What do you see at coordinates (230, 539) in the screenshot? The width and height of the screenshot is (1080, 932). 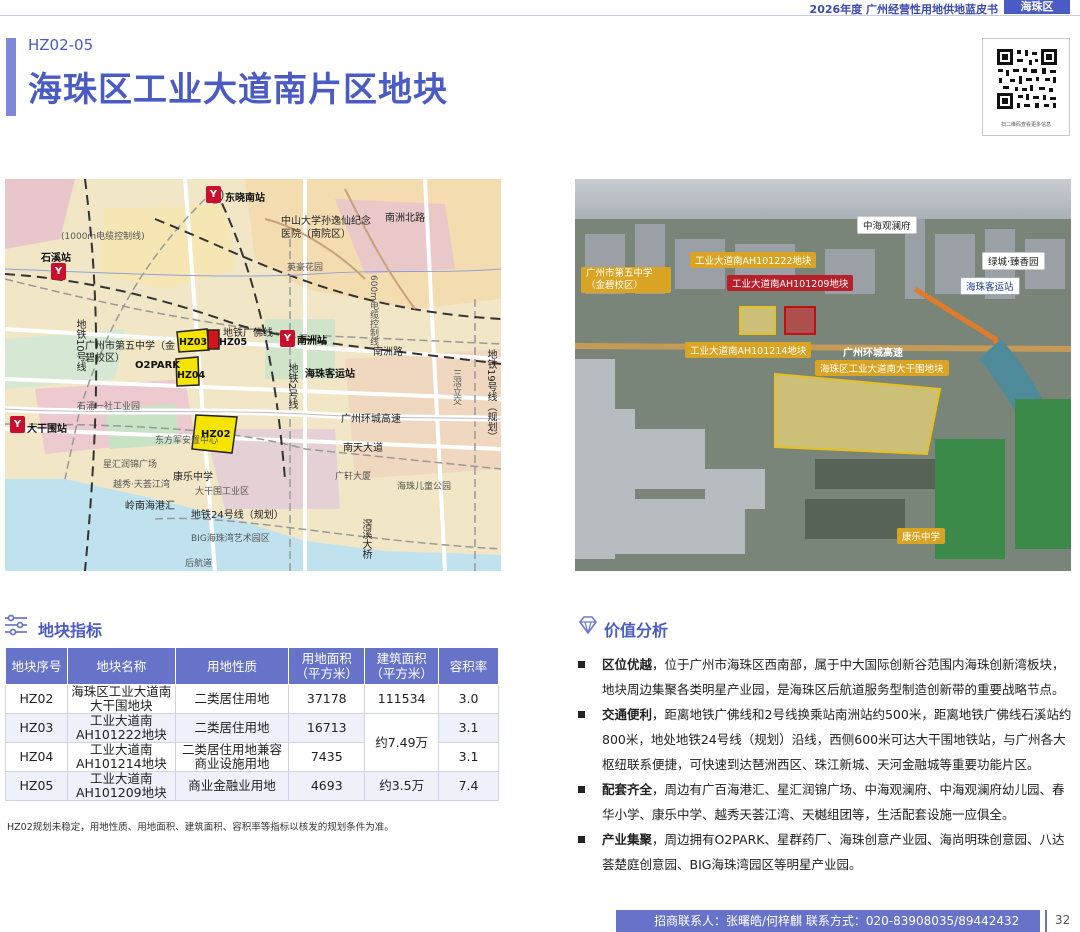 I see `map-label: BIG海珠湾艺术园区` at bounding box center [230, 539].